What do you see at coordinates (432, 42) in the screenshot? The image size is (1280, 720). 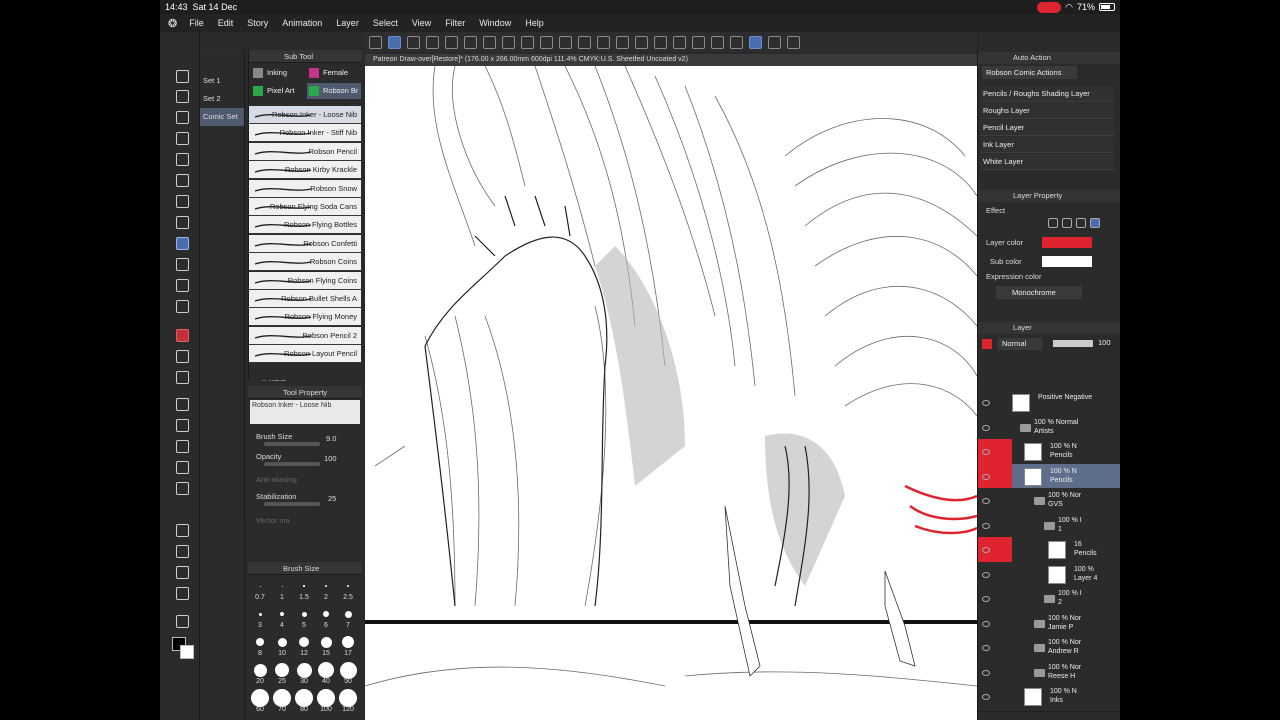 I see `eye-icon` at bounding box center [432, 42].